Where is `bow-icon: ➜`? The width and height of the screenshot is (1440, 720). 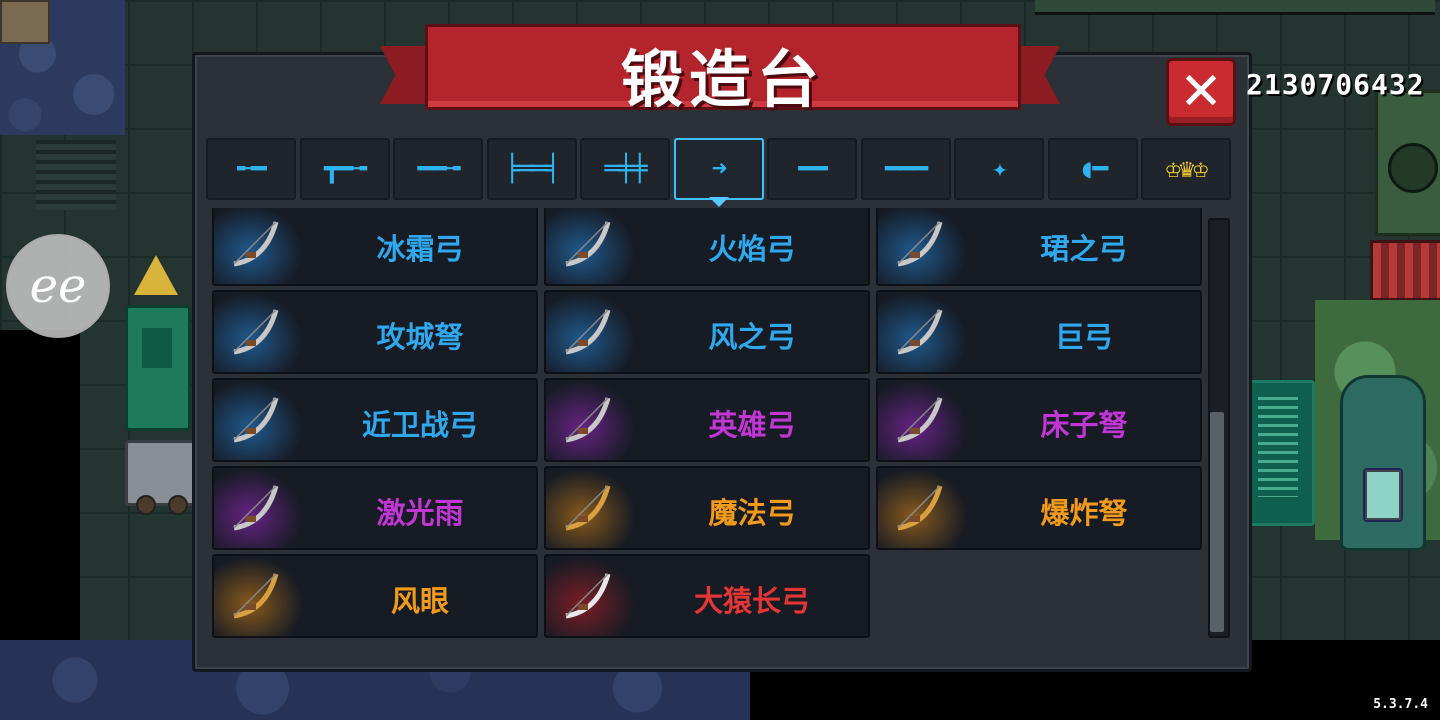 bow-icon: ➜ is located at coordinates (719, 169).